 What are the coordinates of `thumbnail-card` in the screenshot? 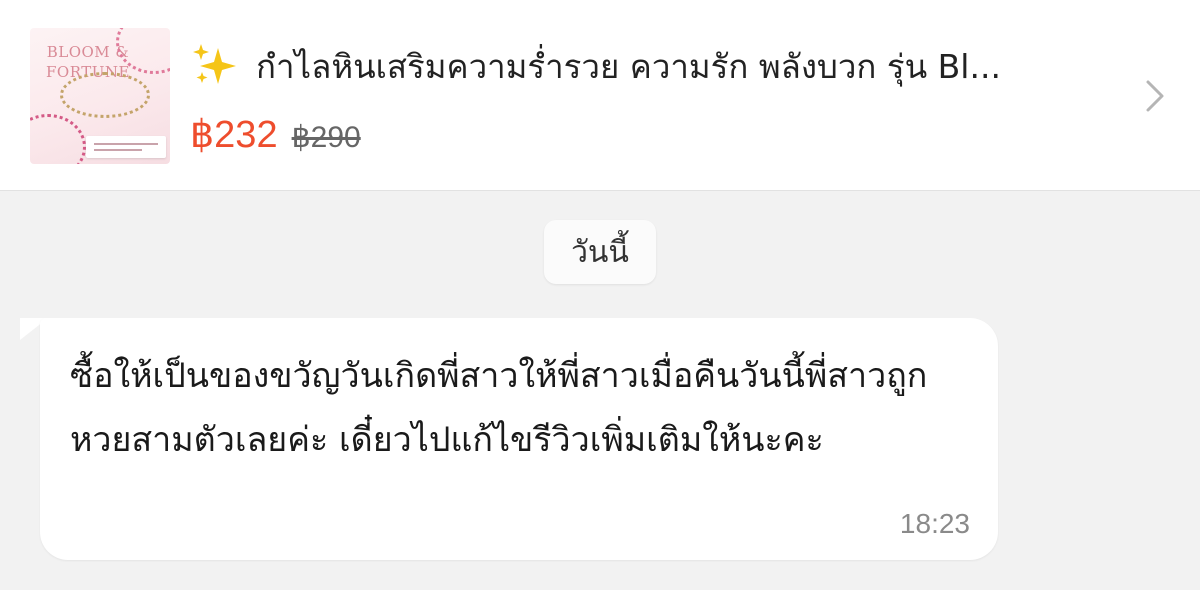 It's located at (126, 147).